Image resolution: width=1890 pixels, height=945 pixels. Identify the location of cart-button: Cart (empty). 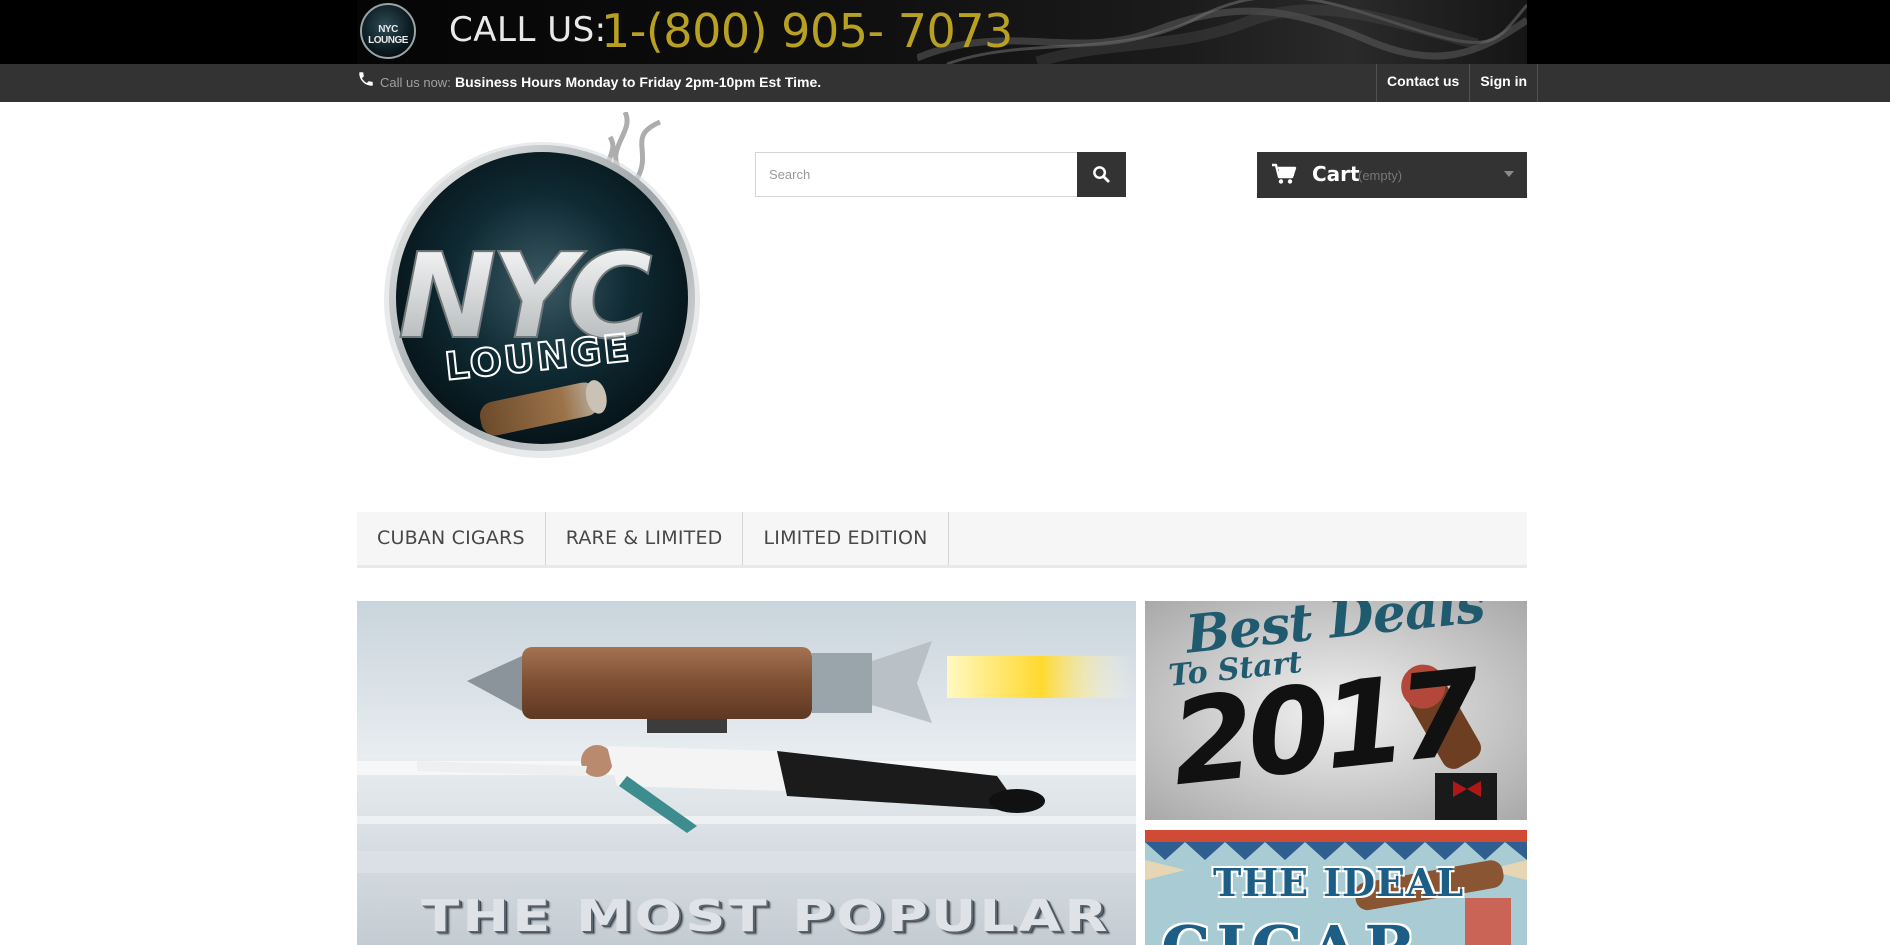
(1392, 175).